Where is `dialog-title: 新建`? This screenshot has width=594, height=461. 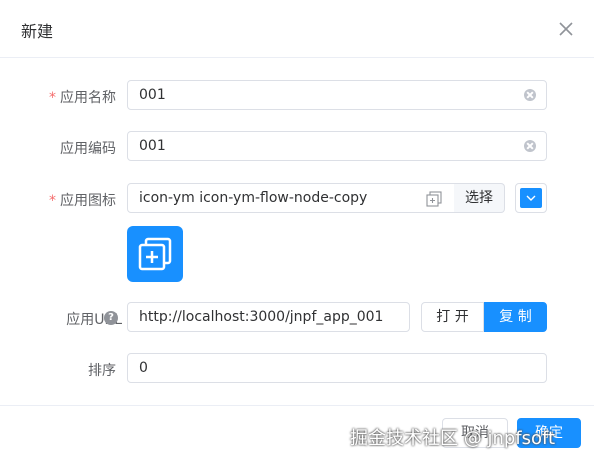
dialog-title: 新建 is located at coordinates (37, 31).